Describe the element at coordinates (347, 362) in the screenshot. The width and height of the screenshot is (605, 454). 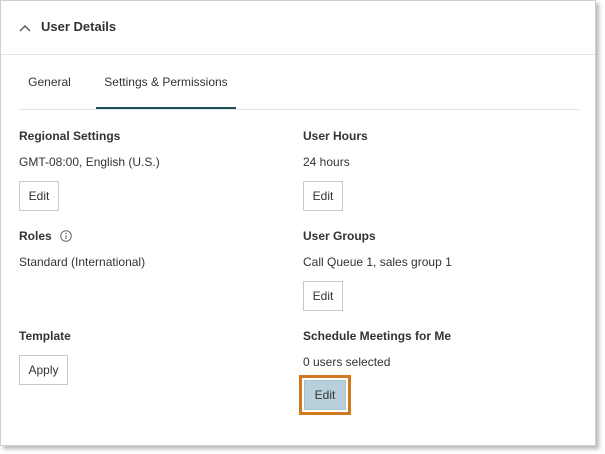
I see `schedule-meetings-value: 0 users selected` at that location.